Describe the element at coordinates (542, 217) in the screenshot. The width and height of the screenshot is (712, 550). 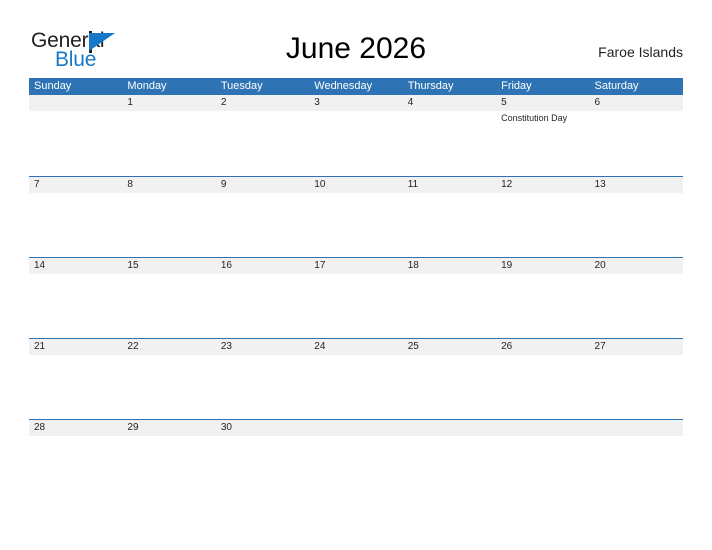
I see `day-cell: 12` at that location.